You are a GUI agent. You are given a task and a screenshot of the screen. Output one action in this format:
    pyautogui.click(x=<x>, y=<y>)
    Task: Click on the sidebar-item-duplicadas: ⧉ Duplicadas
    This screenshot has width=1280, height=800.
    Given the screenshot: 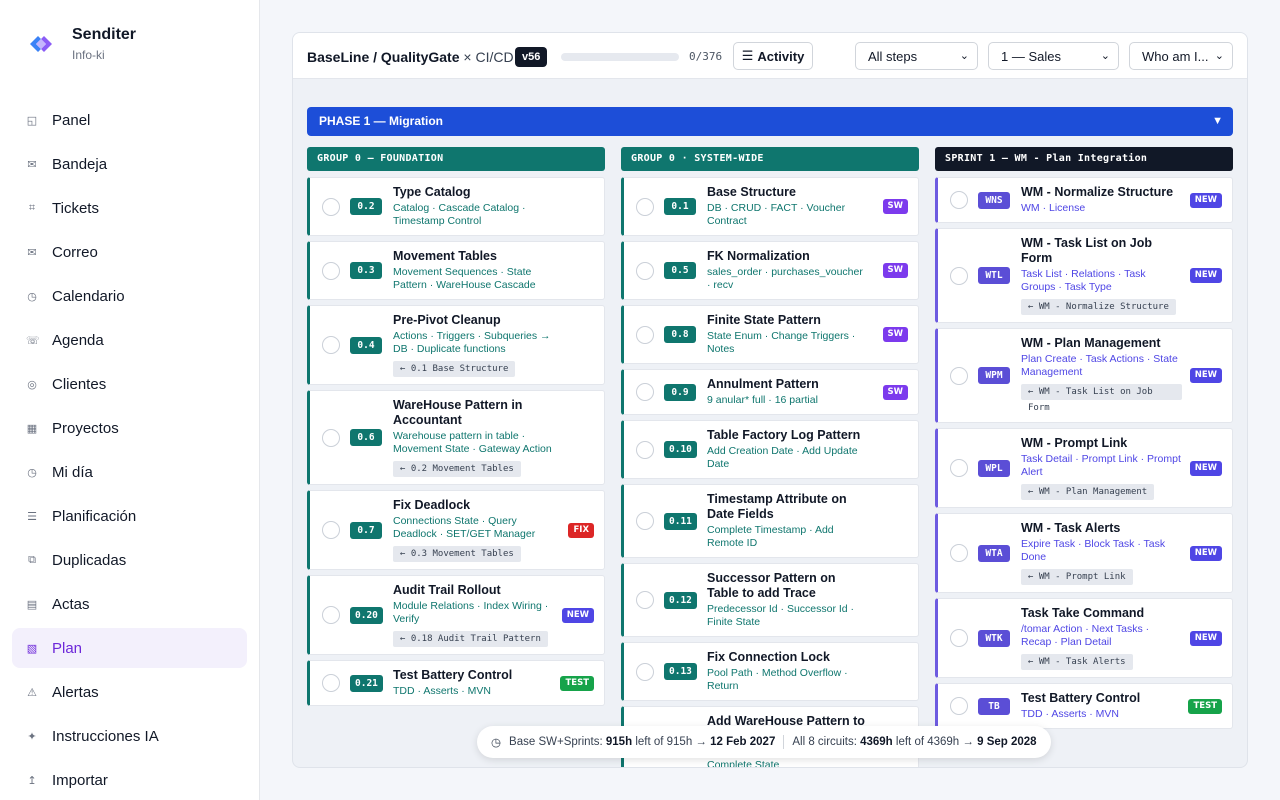 What is the action you would take?
    pyautogui.click(x=129, y=560)
    